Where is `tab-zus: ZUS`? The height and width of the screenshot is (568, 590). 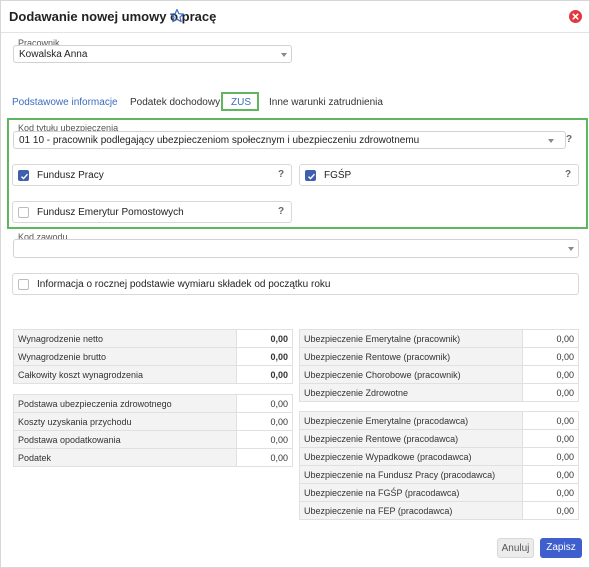 tab-zus: ZUS is located at coordinates (240, 101).